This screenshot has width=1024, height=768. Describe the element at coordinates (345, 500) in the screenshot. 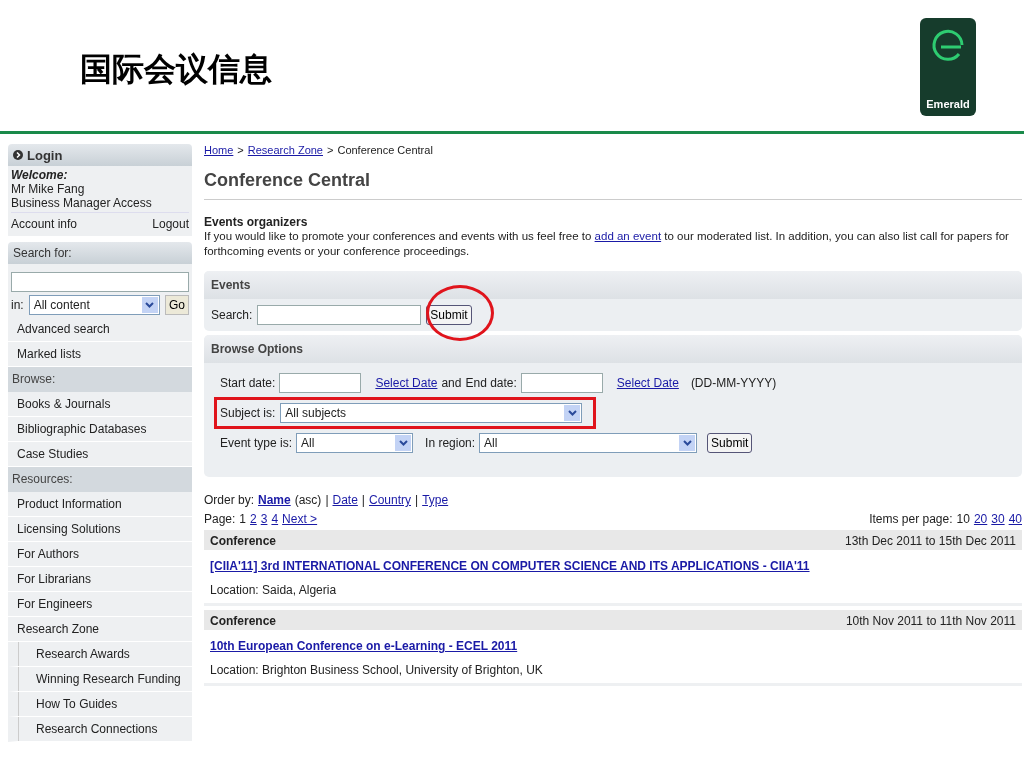

I see `sort-link: Date` at that location.